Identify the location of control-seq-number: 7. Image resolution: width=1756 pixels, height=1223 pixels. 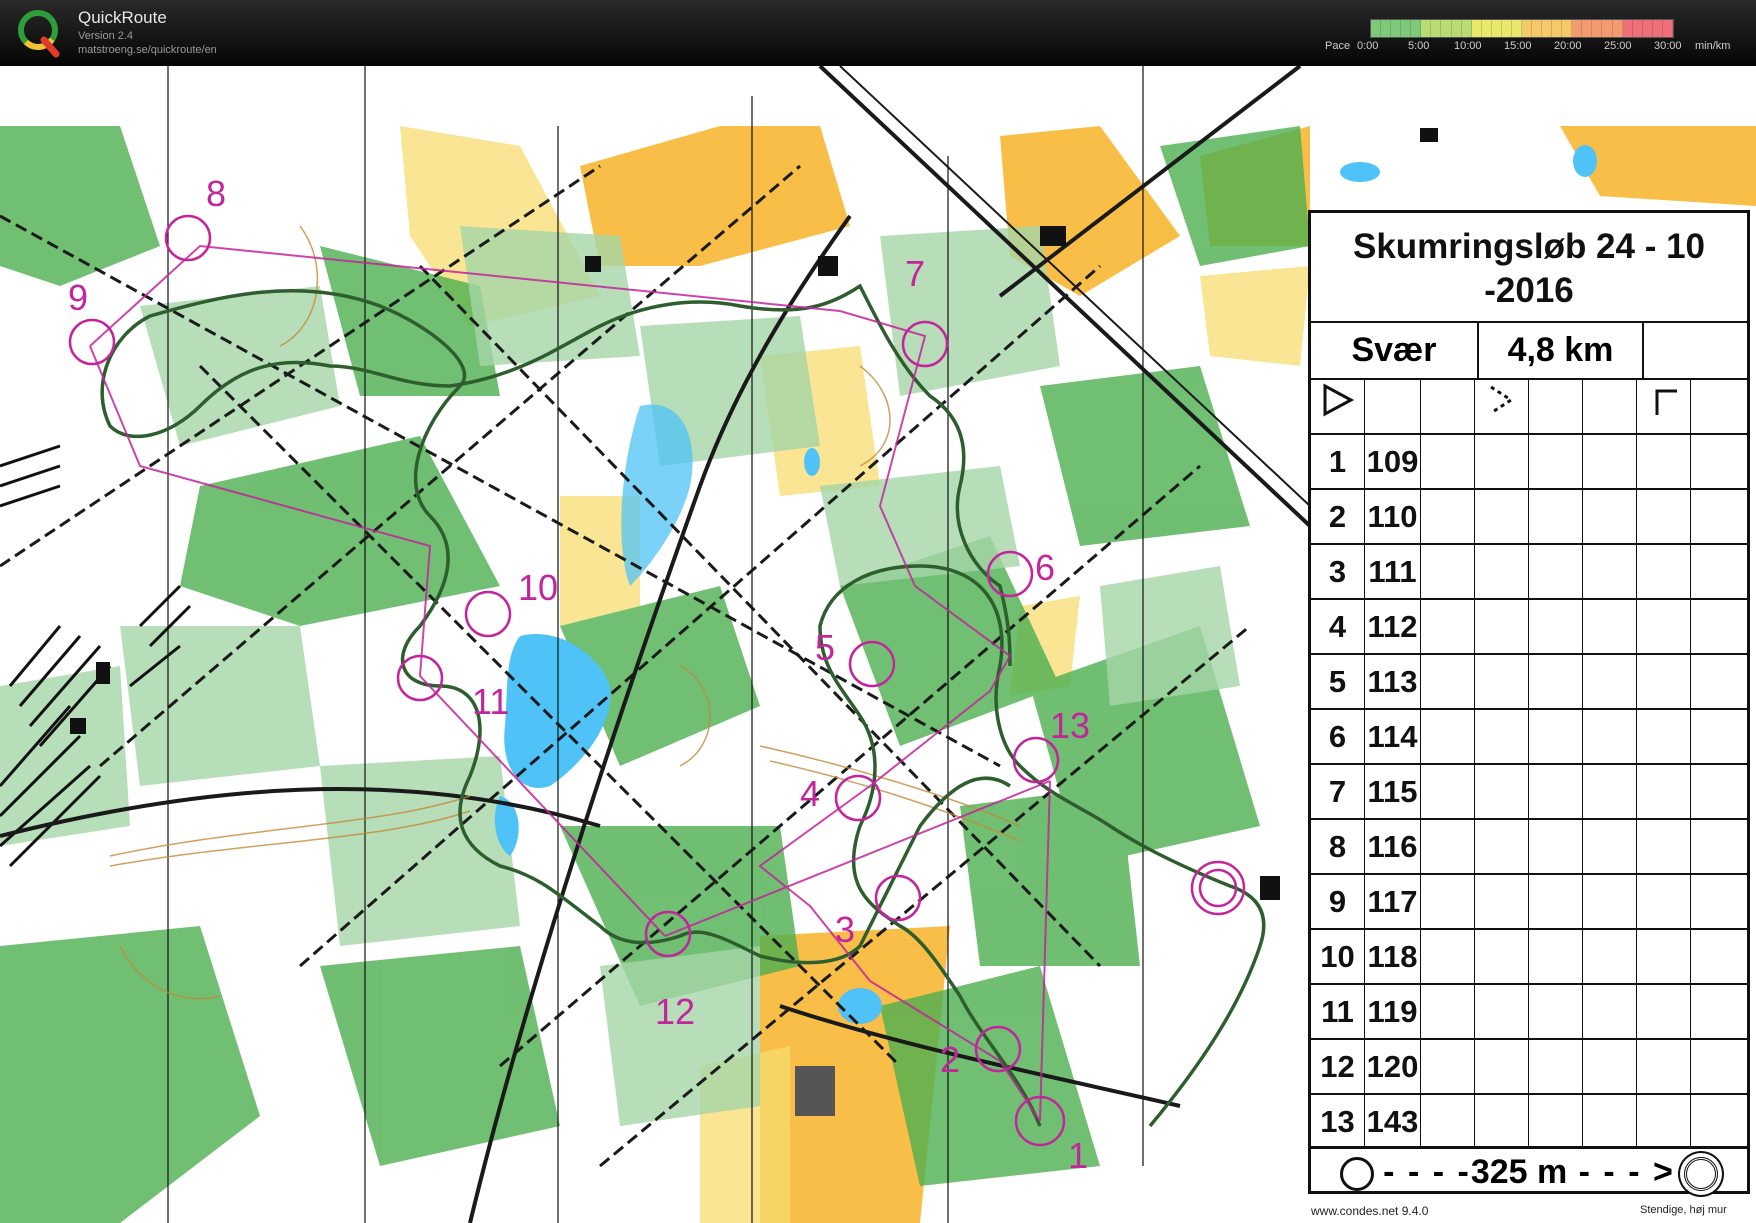
(1338, 791).